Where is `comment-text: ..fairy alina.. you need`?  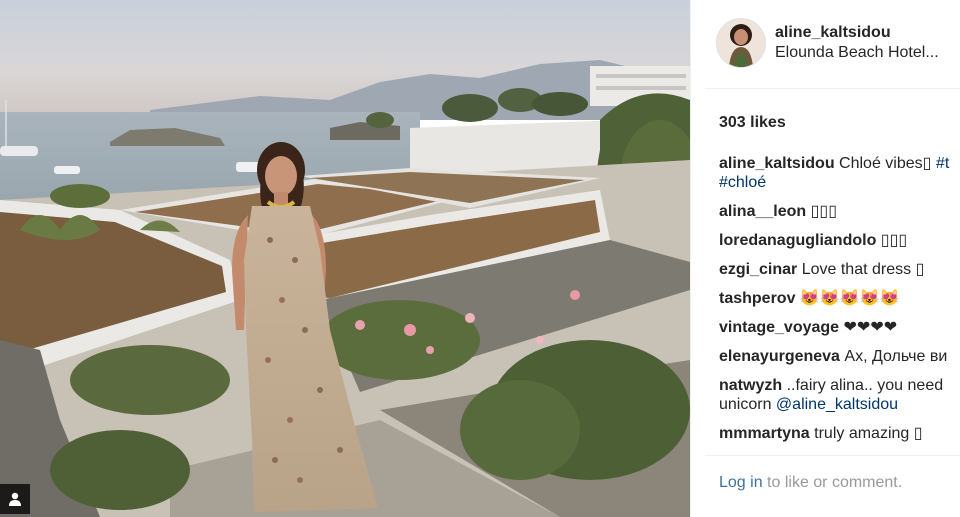
comment-text: ..fairy alina.. you need is located at coordinates (865, 385).